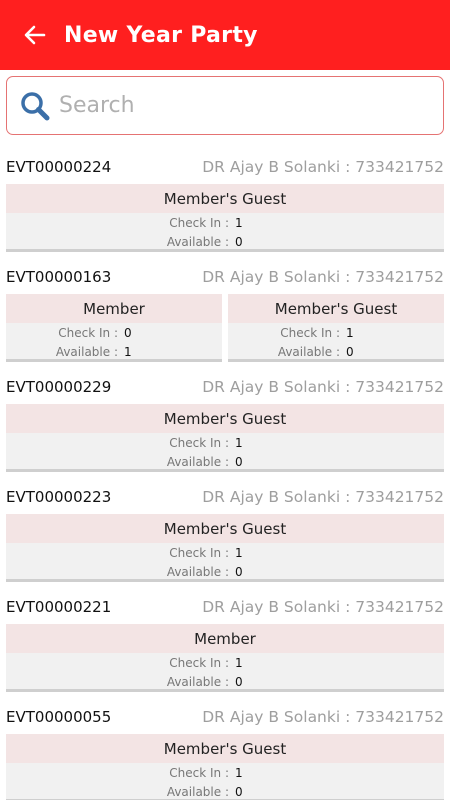  What do you see at coordinates (35, 35) in the screenshot?
I see `back-arrow-icon` at bounding box center [35, 35].